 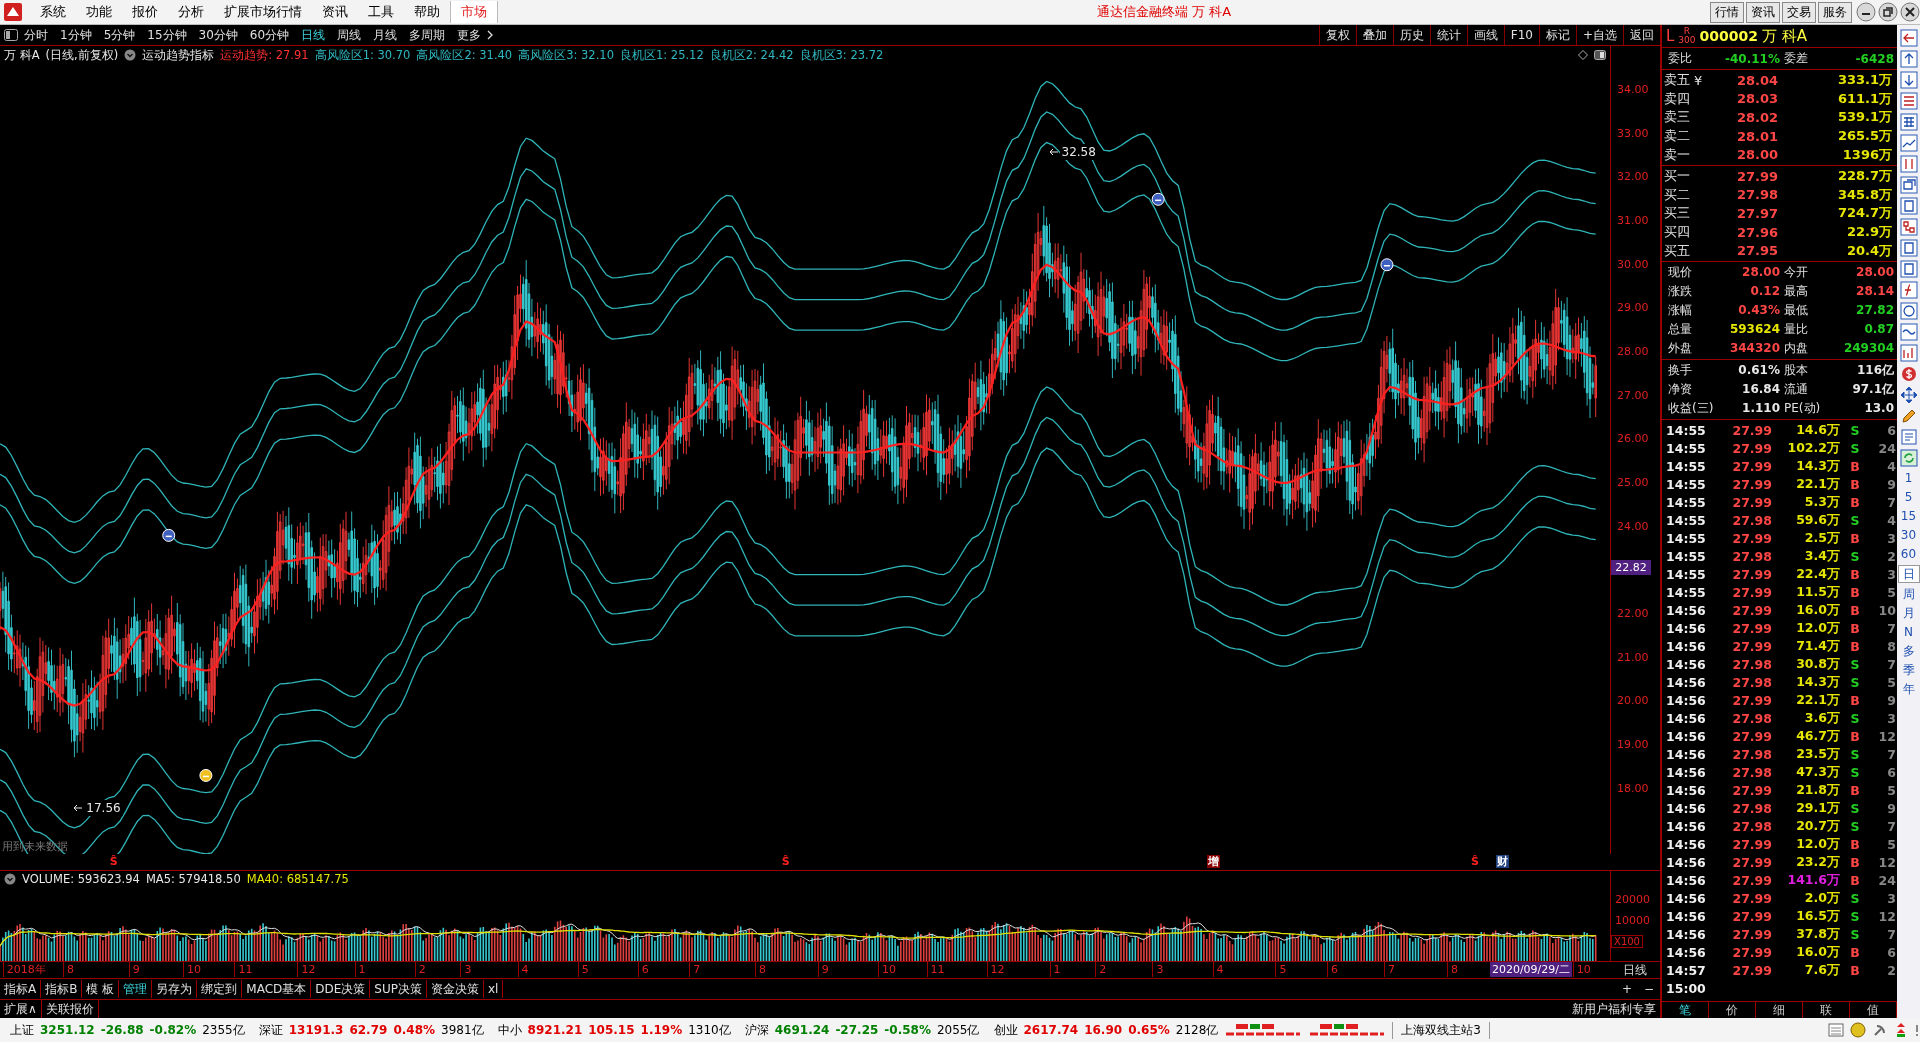 I want to click on chart-tool-button: F10, so click(x=1521, y=35).